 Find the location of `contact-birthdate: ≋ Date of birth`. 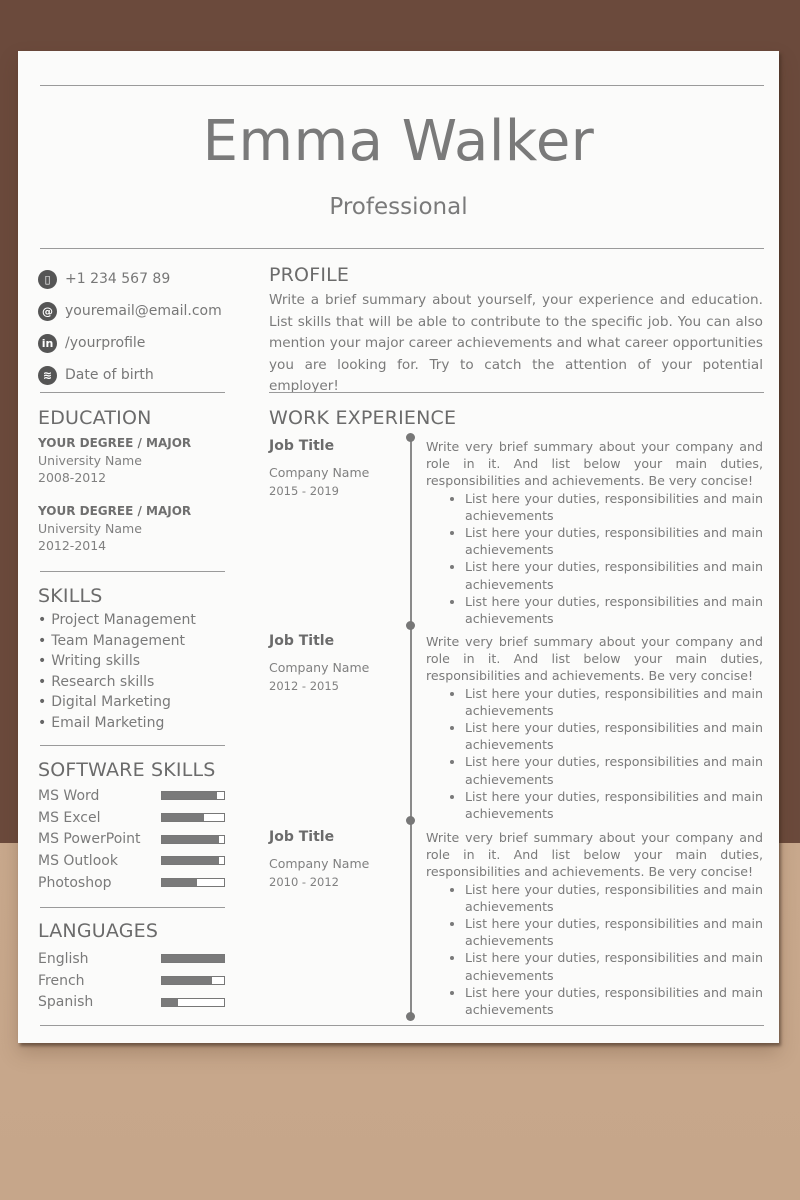

contact-birthdate: ≋ Date of birth is located at coordinates (138, 375).